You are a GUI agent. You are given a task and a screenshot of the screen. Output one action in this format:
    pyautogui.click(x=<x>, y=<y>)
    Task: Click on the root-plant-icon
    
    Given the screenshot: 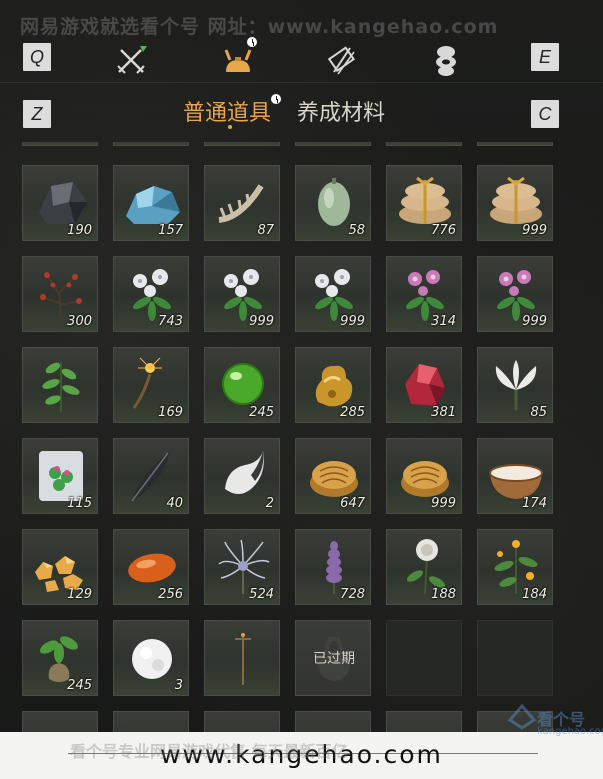 What is the action you would take?
    pyautogui.click(x=61, y=656)
    